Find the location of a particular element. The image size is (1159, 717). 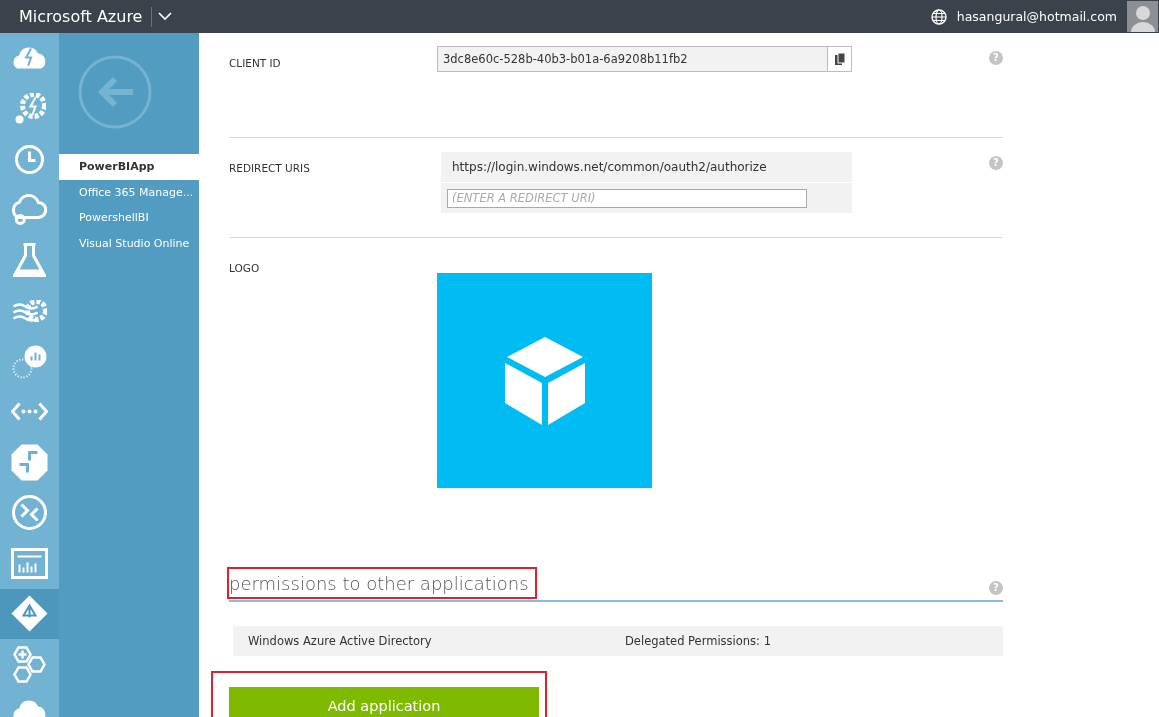

copy-button is located at coordinates (839, 59).